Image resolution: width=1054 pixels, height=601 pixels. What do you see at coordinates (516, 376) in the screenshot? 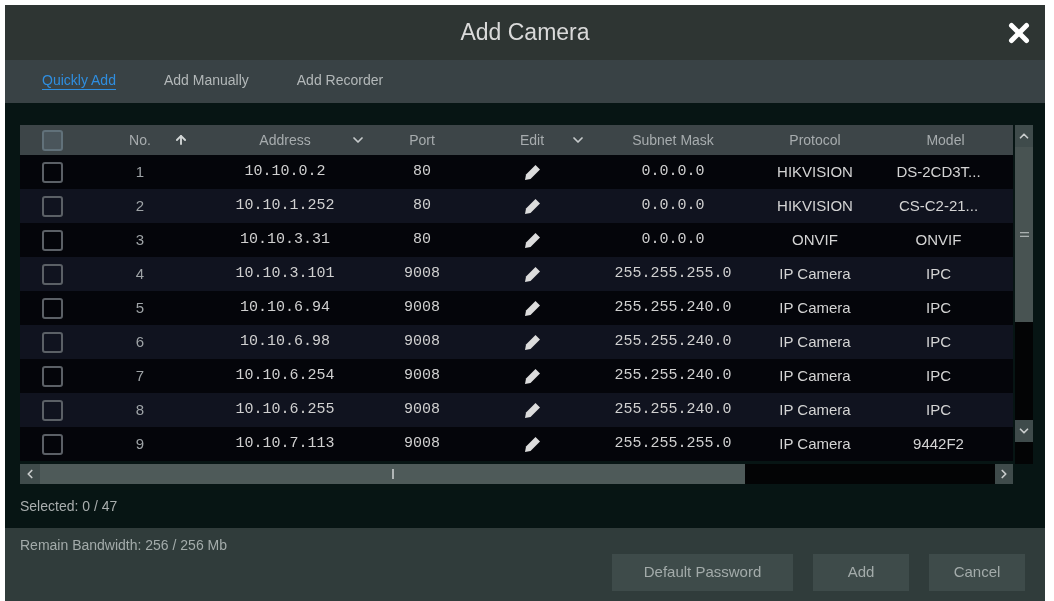
I see `table-row: 7 10.10.6.254 9008 255.255.240.0 IP Camera IPC` at bounding box center [516, 376].